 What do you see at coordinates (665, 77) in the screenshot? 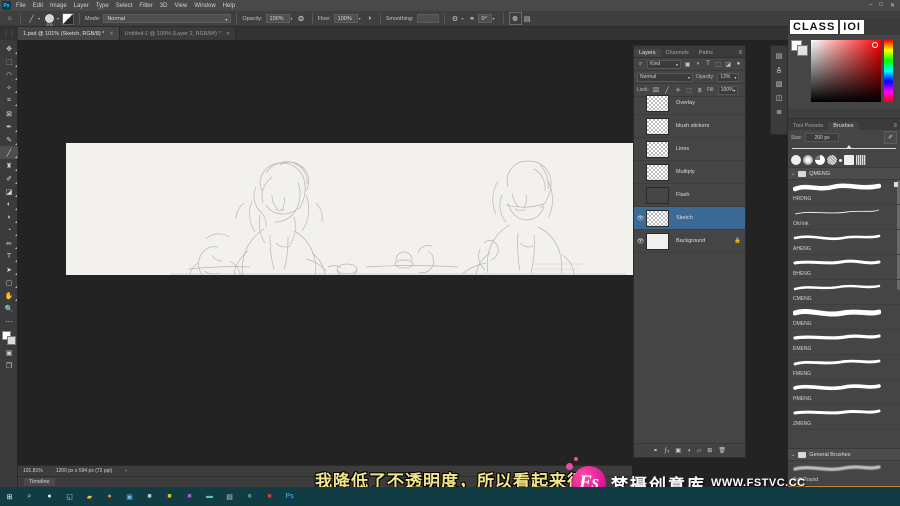
I see `layer-blend-mode-select: Normal ▾` at bounding box center [665, 77].